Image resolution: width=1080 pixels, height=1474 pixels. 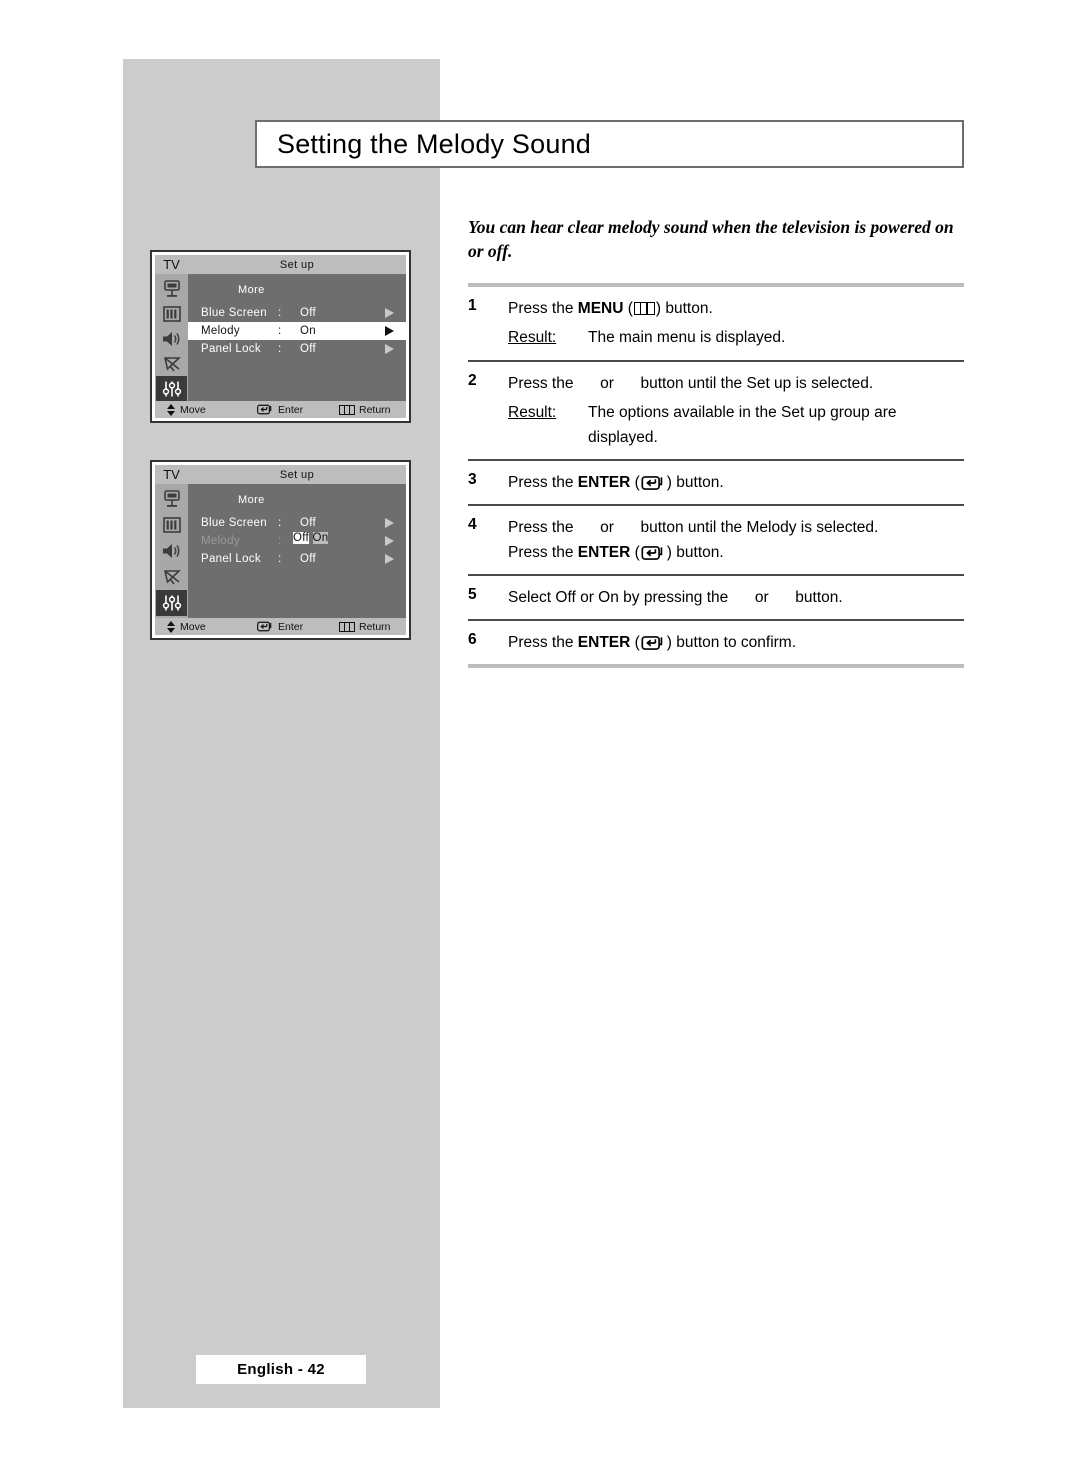 What do you see at coordinates (687, 338) in the screenshot?
I see `result-text: The main menu is displayed.` at bounding box center [687, 338].